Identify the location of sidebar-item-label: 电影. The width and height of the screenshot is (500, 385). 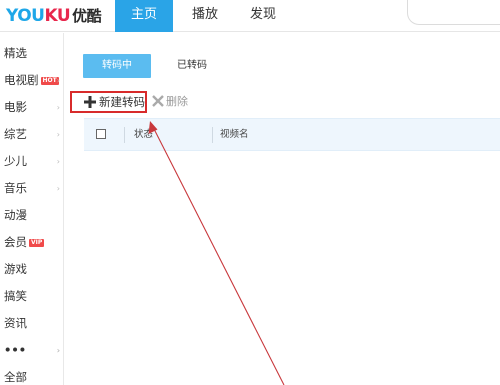
(15, 107).